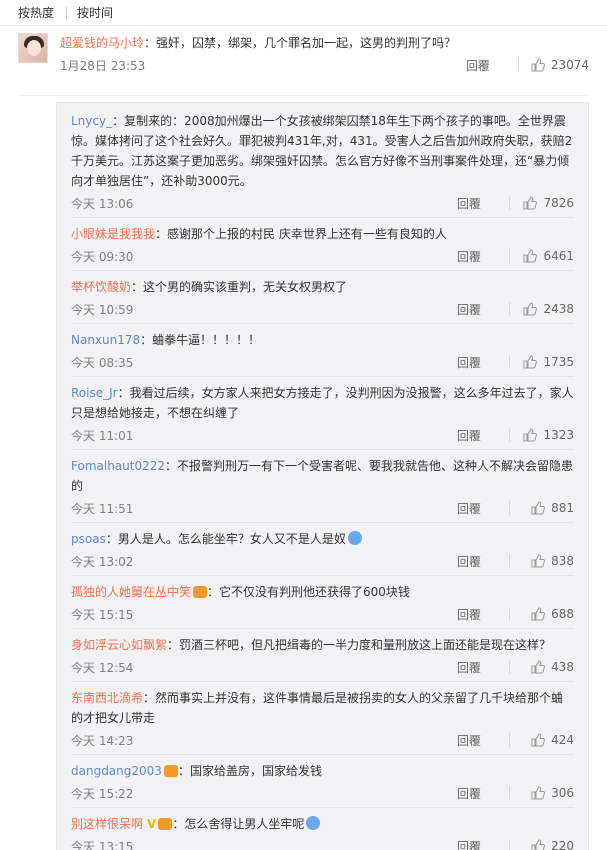 The image size is (607, 850). I want to click on top-comment-username: 超爱钱的马小玲, so click(102, 43).